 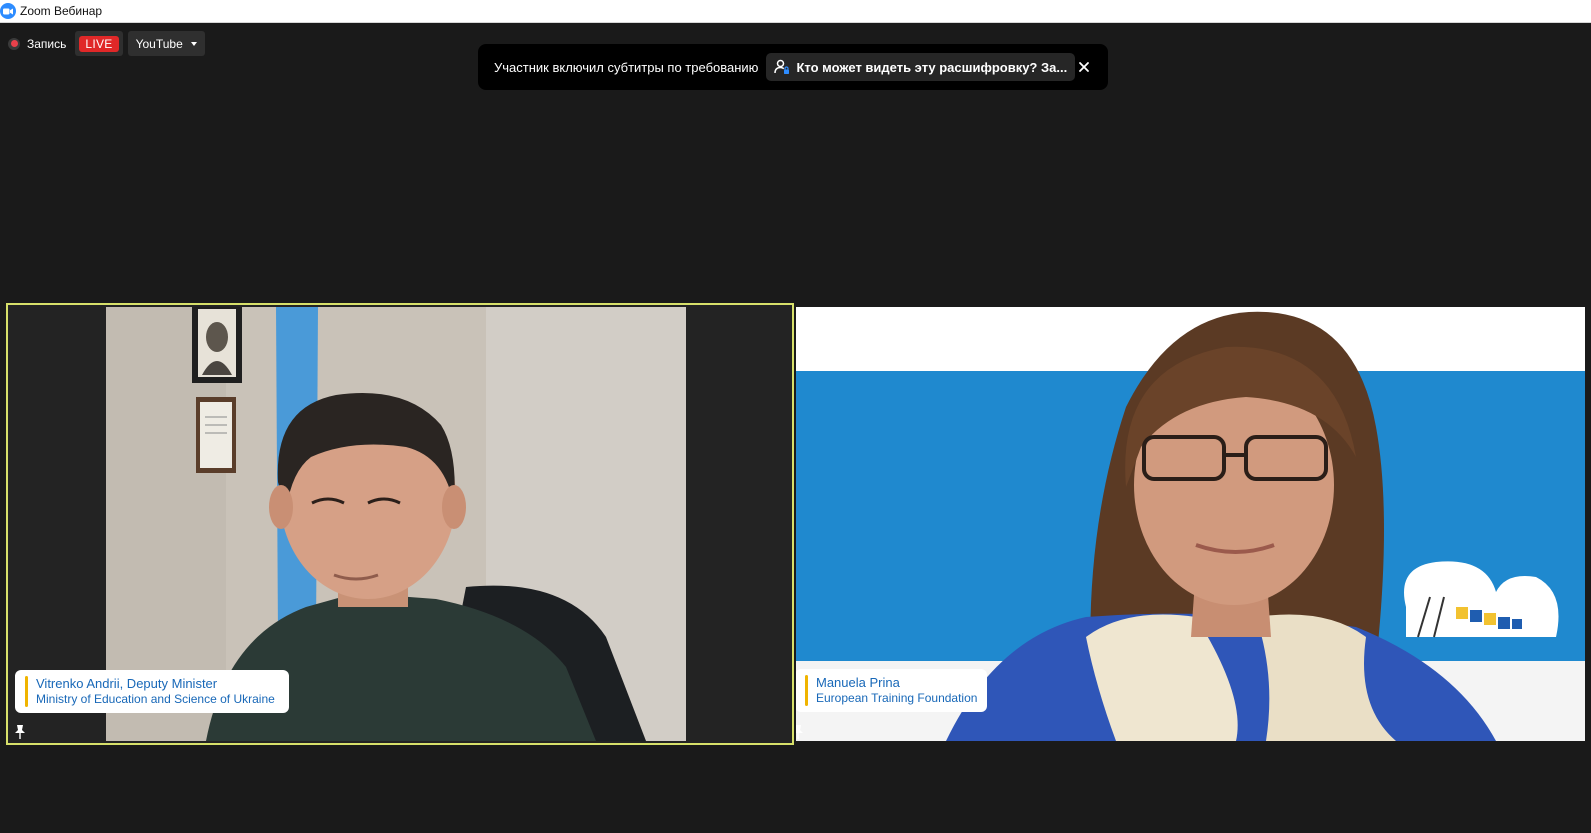 What do you see at coordinates (795, 11) in the screenshot?
I see `window-titlebar: Zoom Вебинар` at bounding box center [795, 11].